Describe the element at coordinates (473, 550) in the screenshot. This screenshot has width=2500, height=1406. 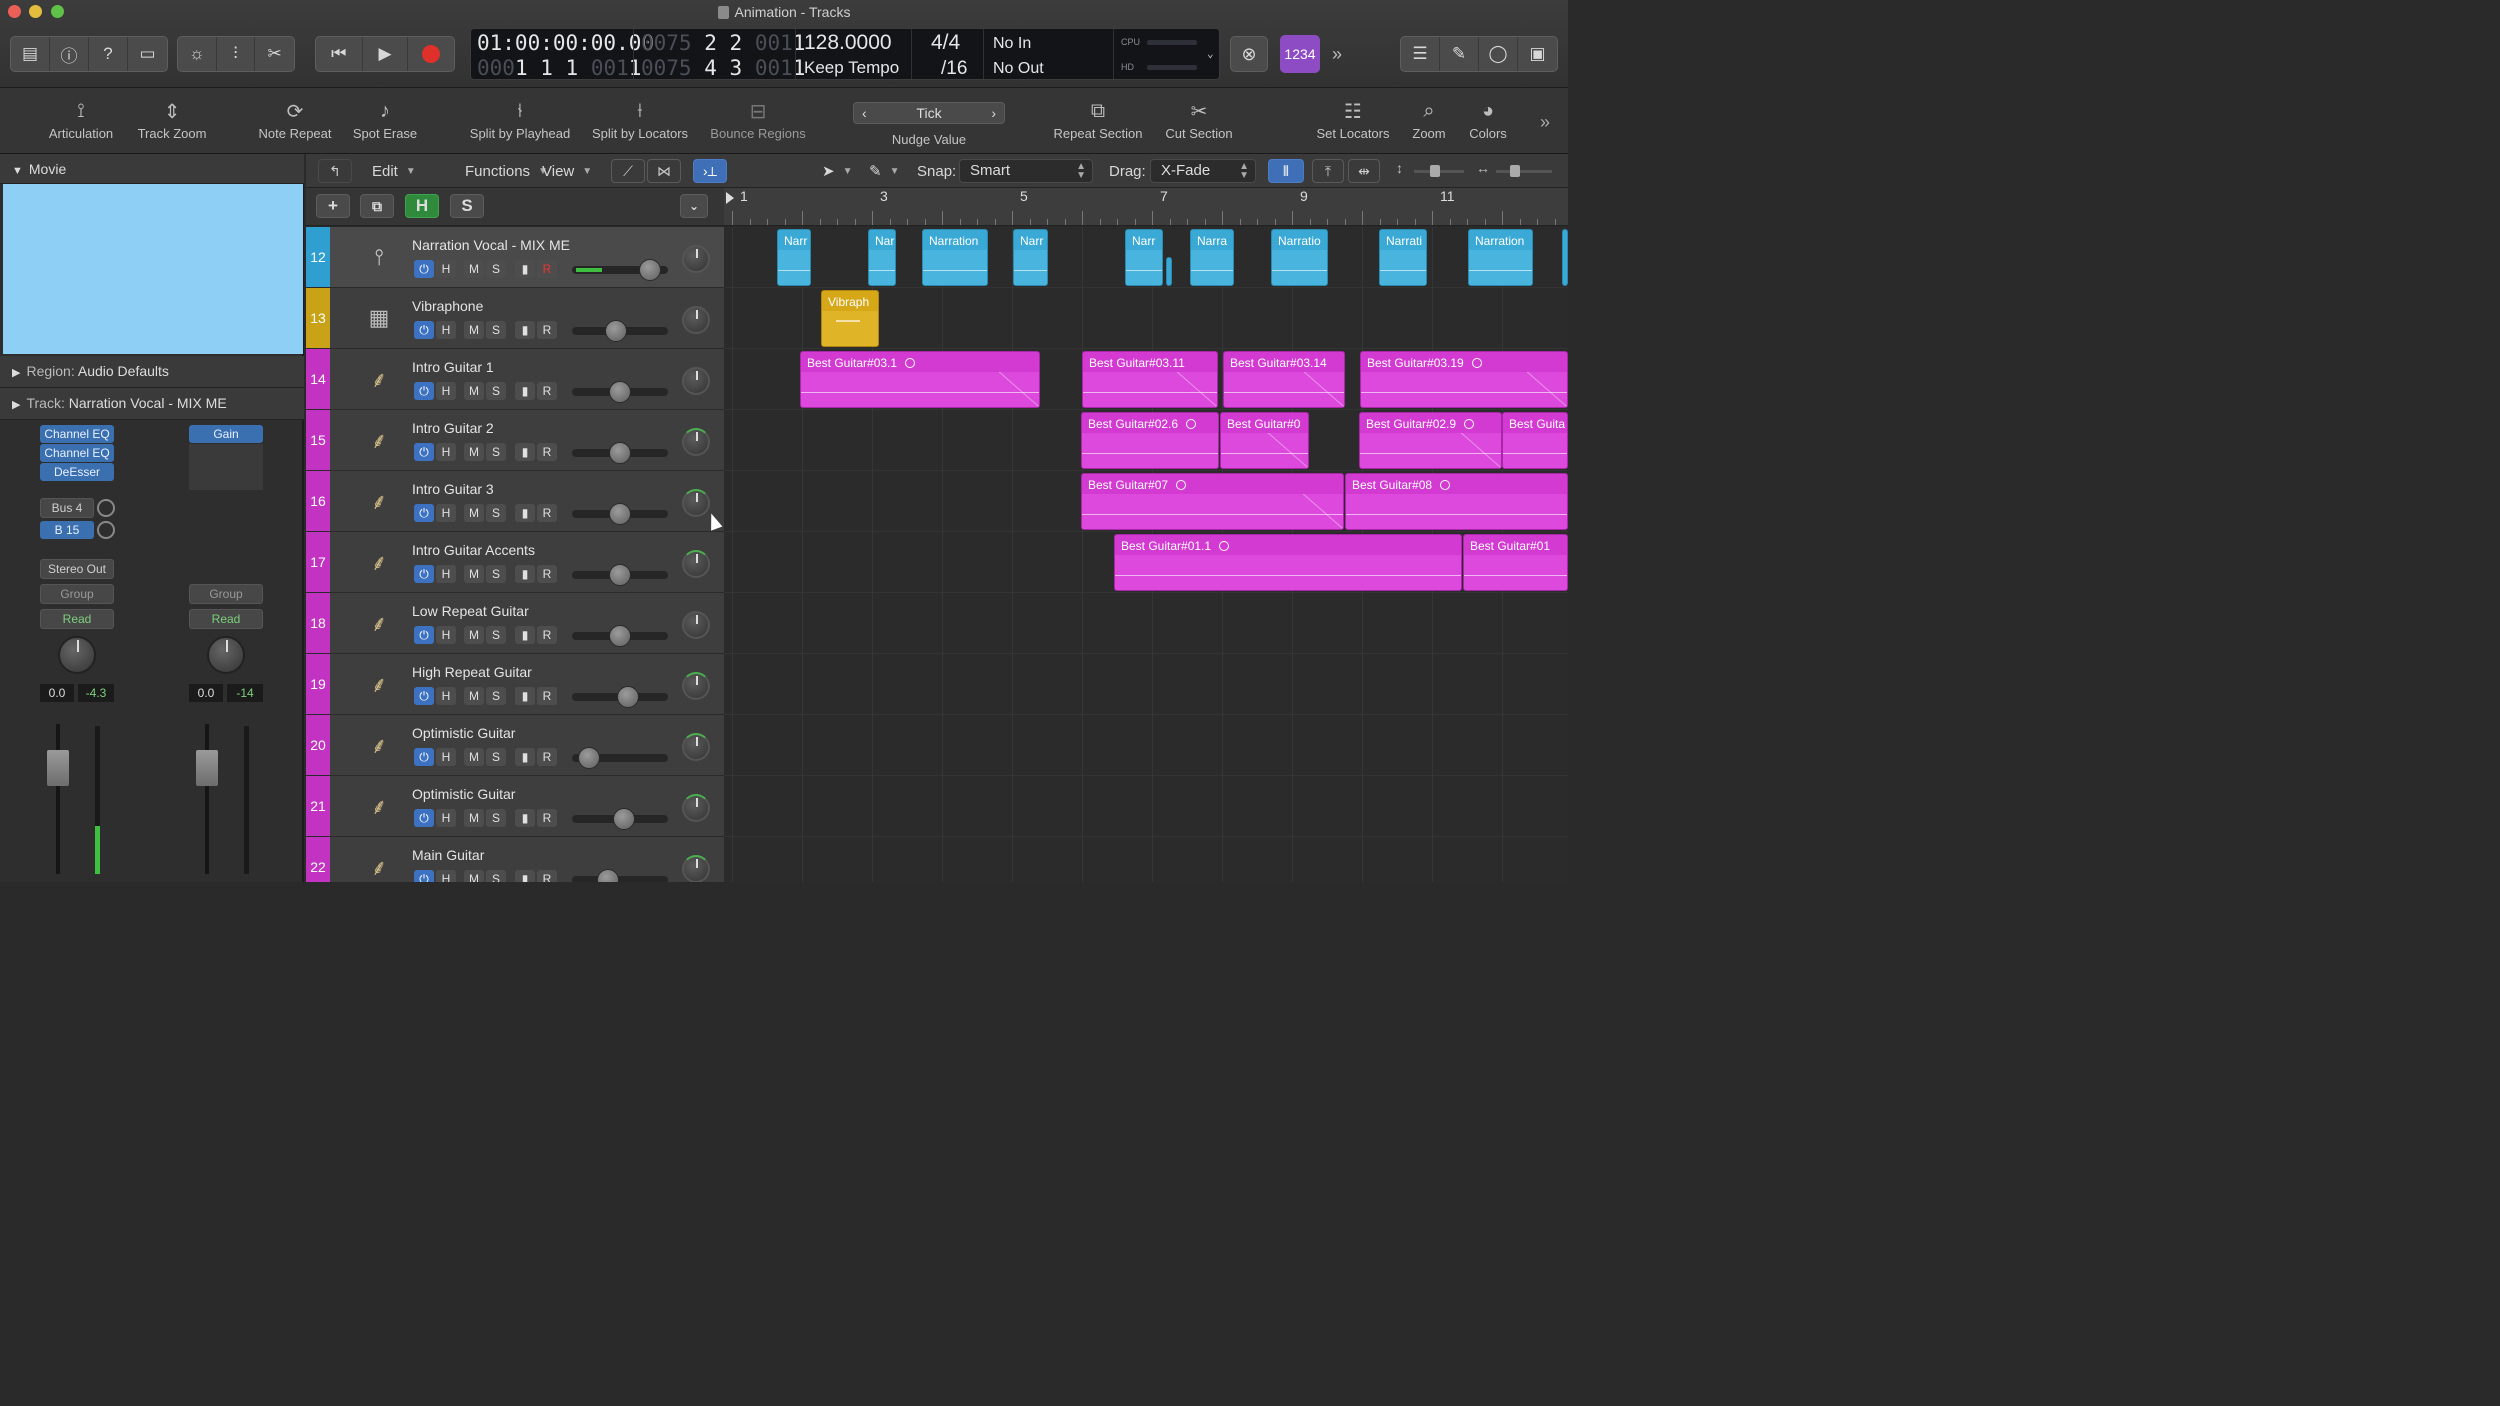
I see `track-name: Intro Guitar Accents` at that location.